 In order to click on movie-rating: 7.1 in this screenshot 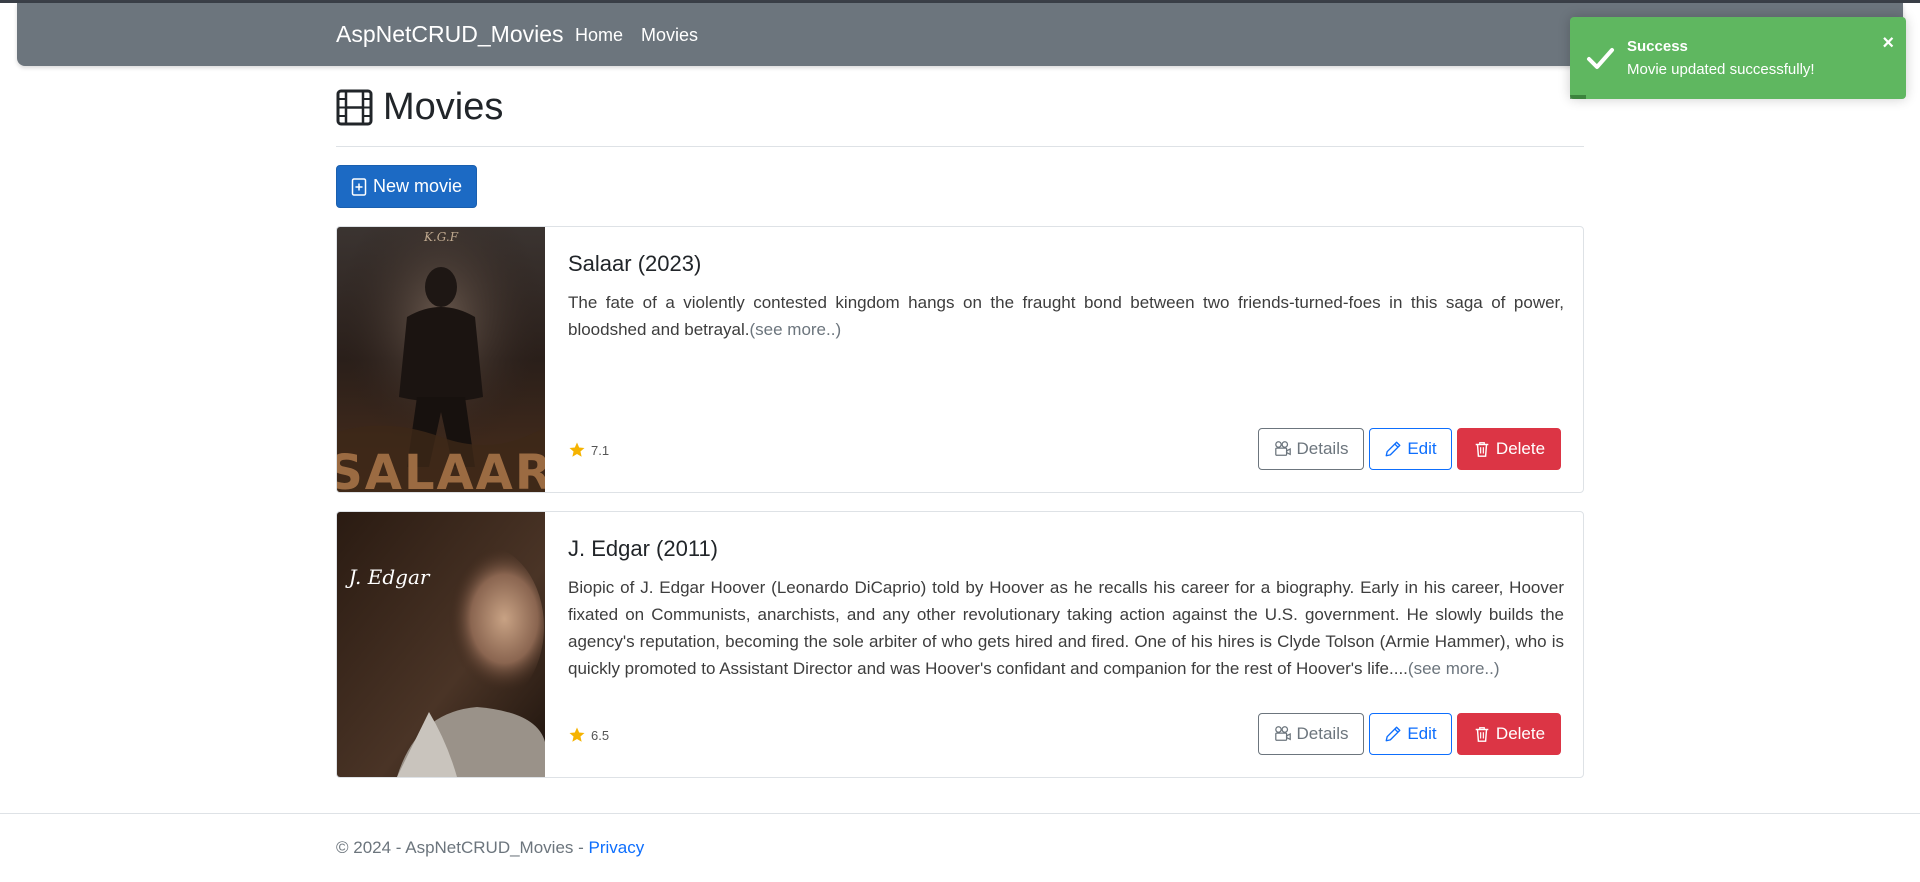, I will do `click(588, 450)`.